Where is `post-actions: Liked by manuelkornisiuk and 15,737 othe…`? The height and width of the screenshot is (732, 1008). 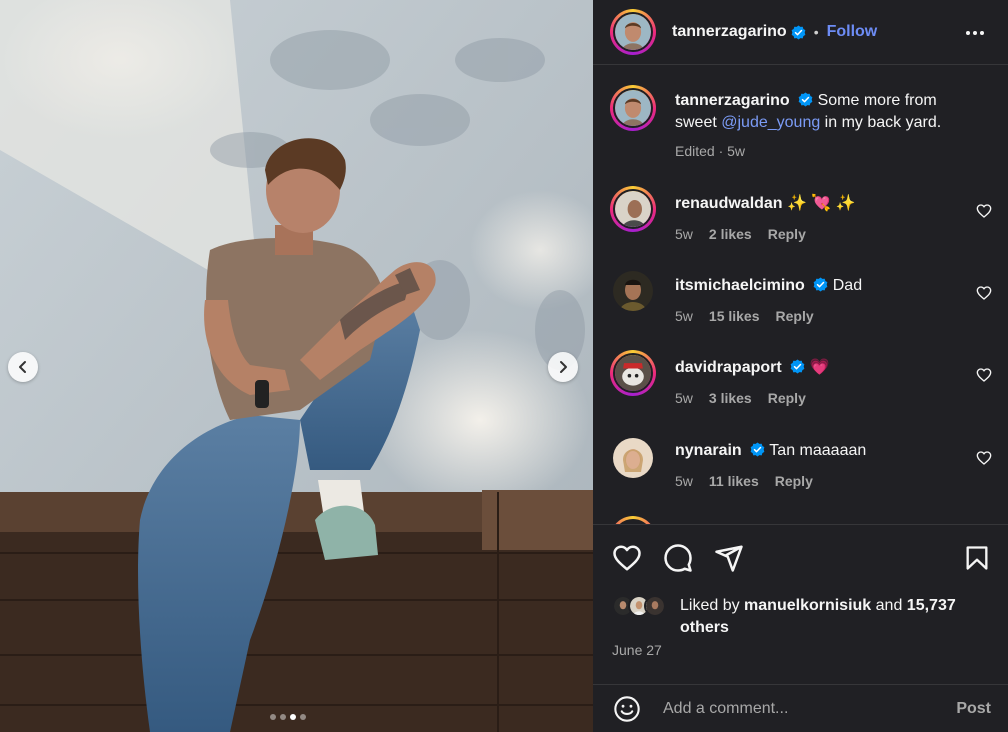 post-actions: Liked by manuelkornisiuk and 15,737 othe… is located at coordinates (800, 614).